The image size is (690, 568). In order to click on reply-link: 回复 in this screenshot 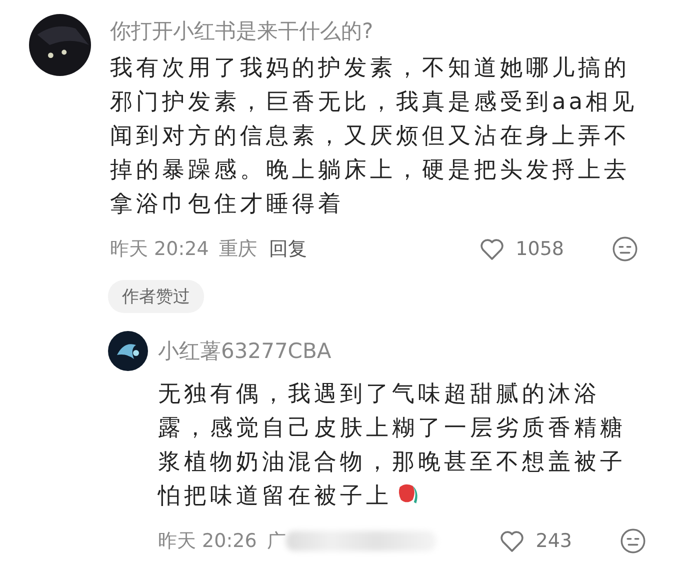, I will do `click(287, 249)`.